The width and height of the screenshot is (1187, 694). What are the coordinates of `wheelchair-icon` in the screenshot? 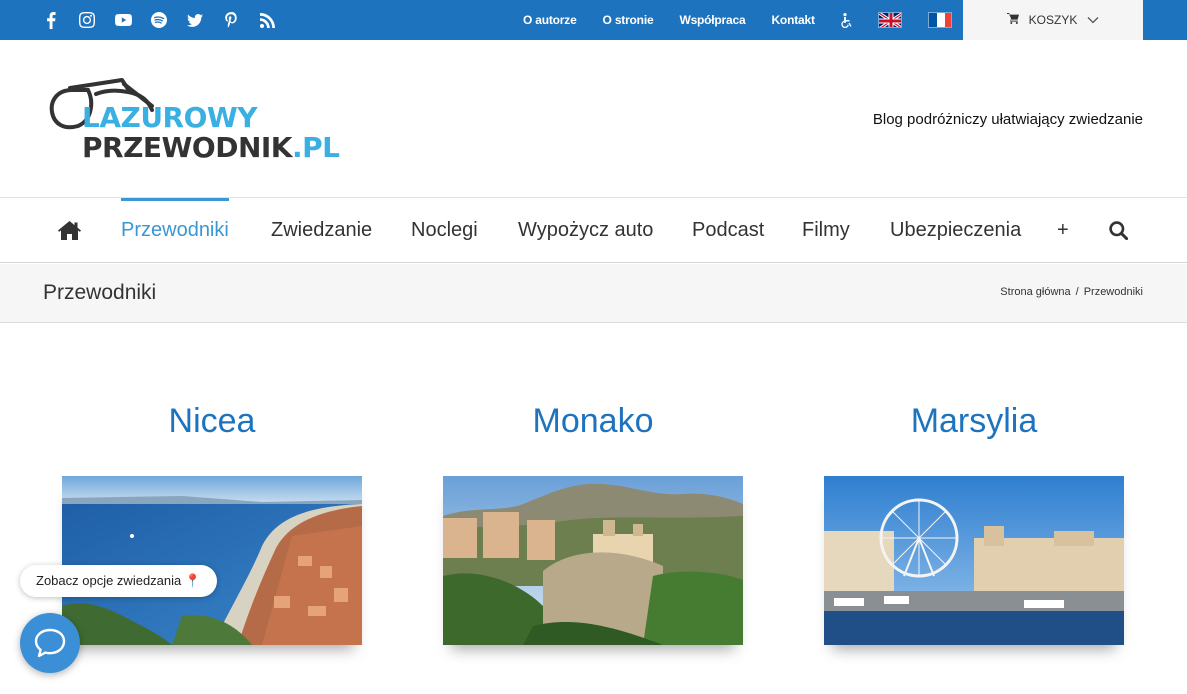 It's located at (846, 20).